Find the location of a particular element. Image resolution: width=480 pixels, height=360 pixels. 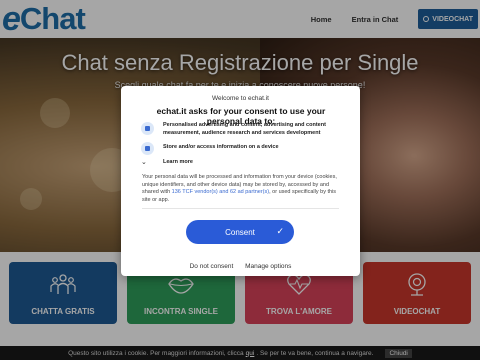

device-icon is located at coordinates (147, 148).